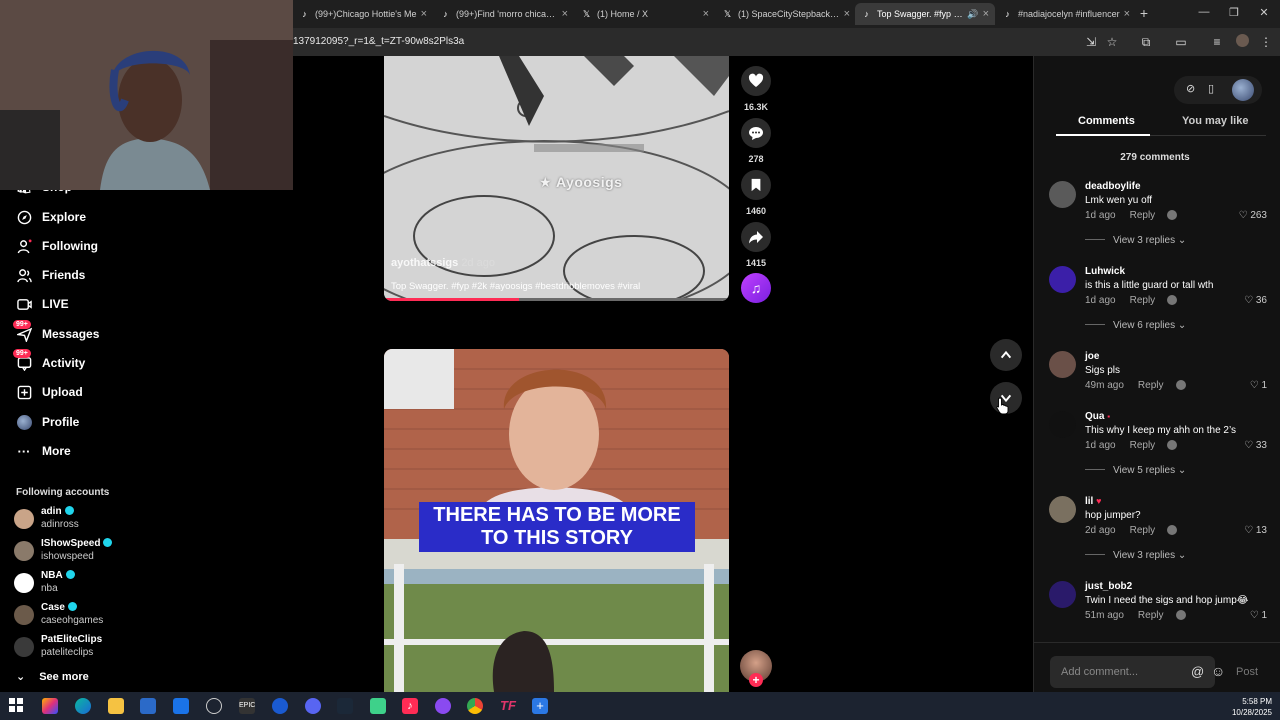  What do you see at coordinates (378, 706) in the screenshot?
I see `media-app-icon` at bounding box center [378, 706].